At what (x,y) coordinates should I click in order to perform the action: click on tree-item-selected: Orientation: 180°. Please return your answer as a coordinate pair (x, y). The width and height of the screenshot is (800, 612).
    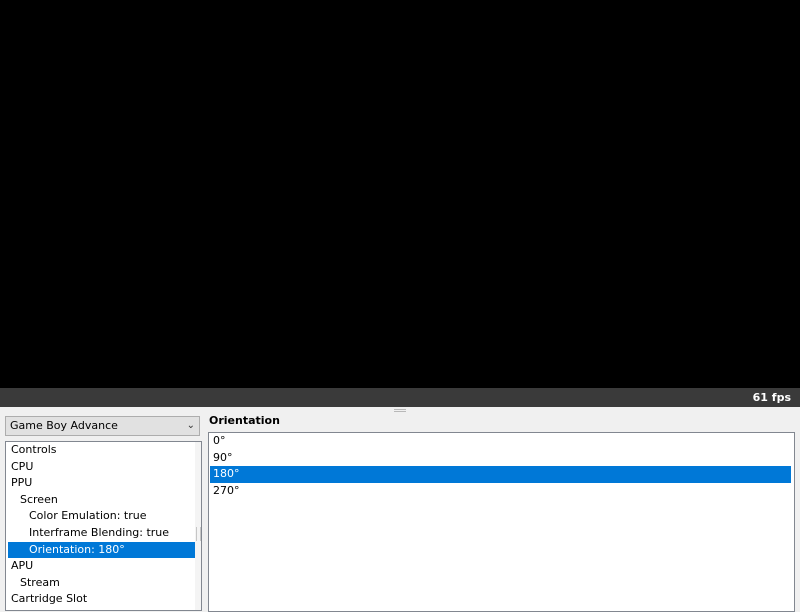
    Looking at the image, I should click on (103, 550).